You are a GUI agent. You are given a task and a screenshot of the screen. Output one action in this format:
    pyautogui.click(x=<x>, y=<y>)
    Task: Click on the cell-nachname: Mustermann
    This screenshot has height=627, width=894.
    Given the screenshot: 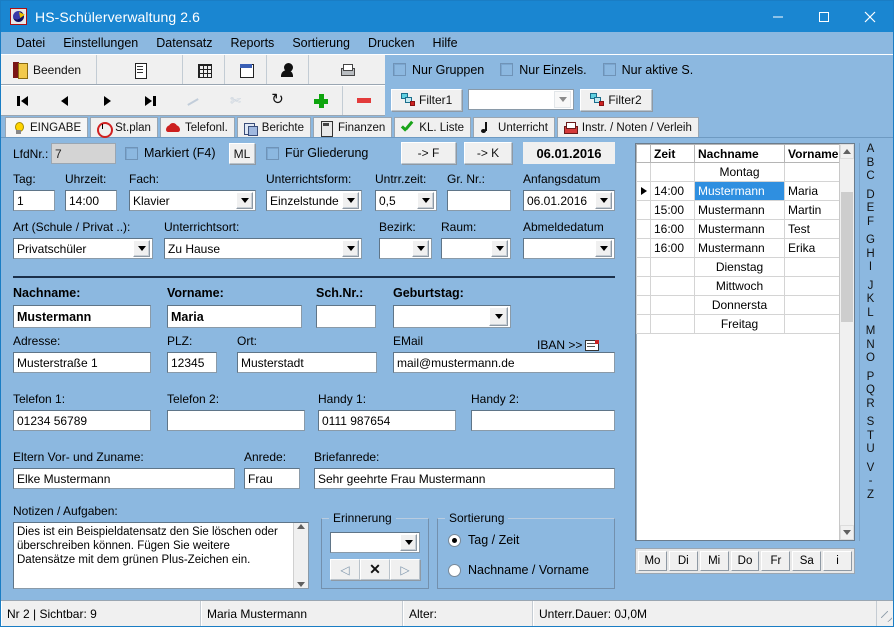 What is the action you would take?
    pyautogui.click(x=739, y=210)
    